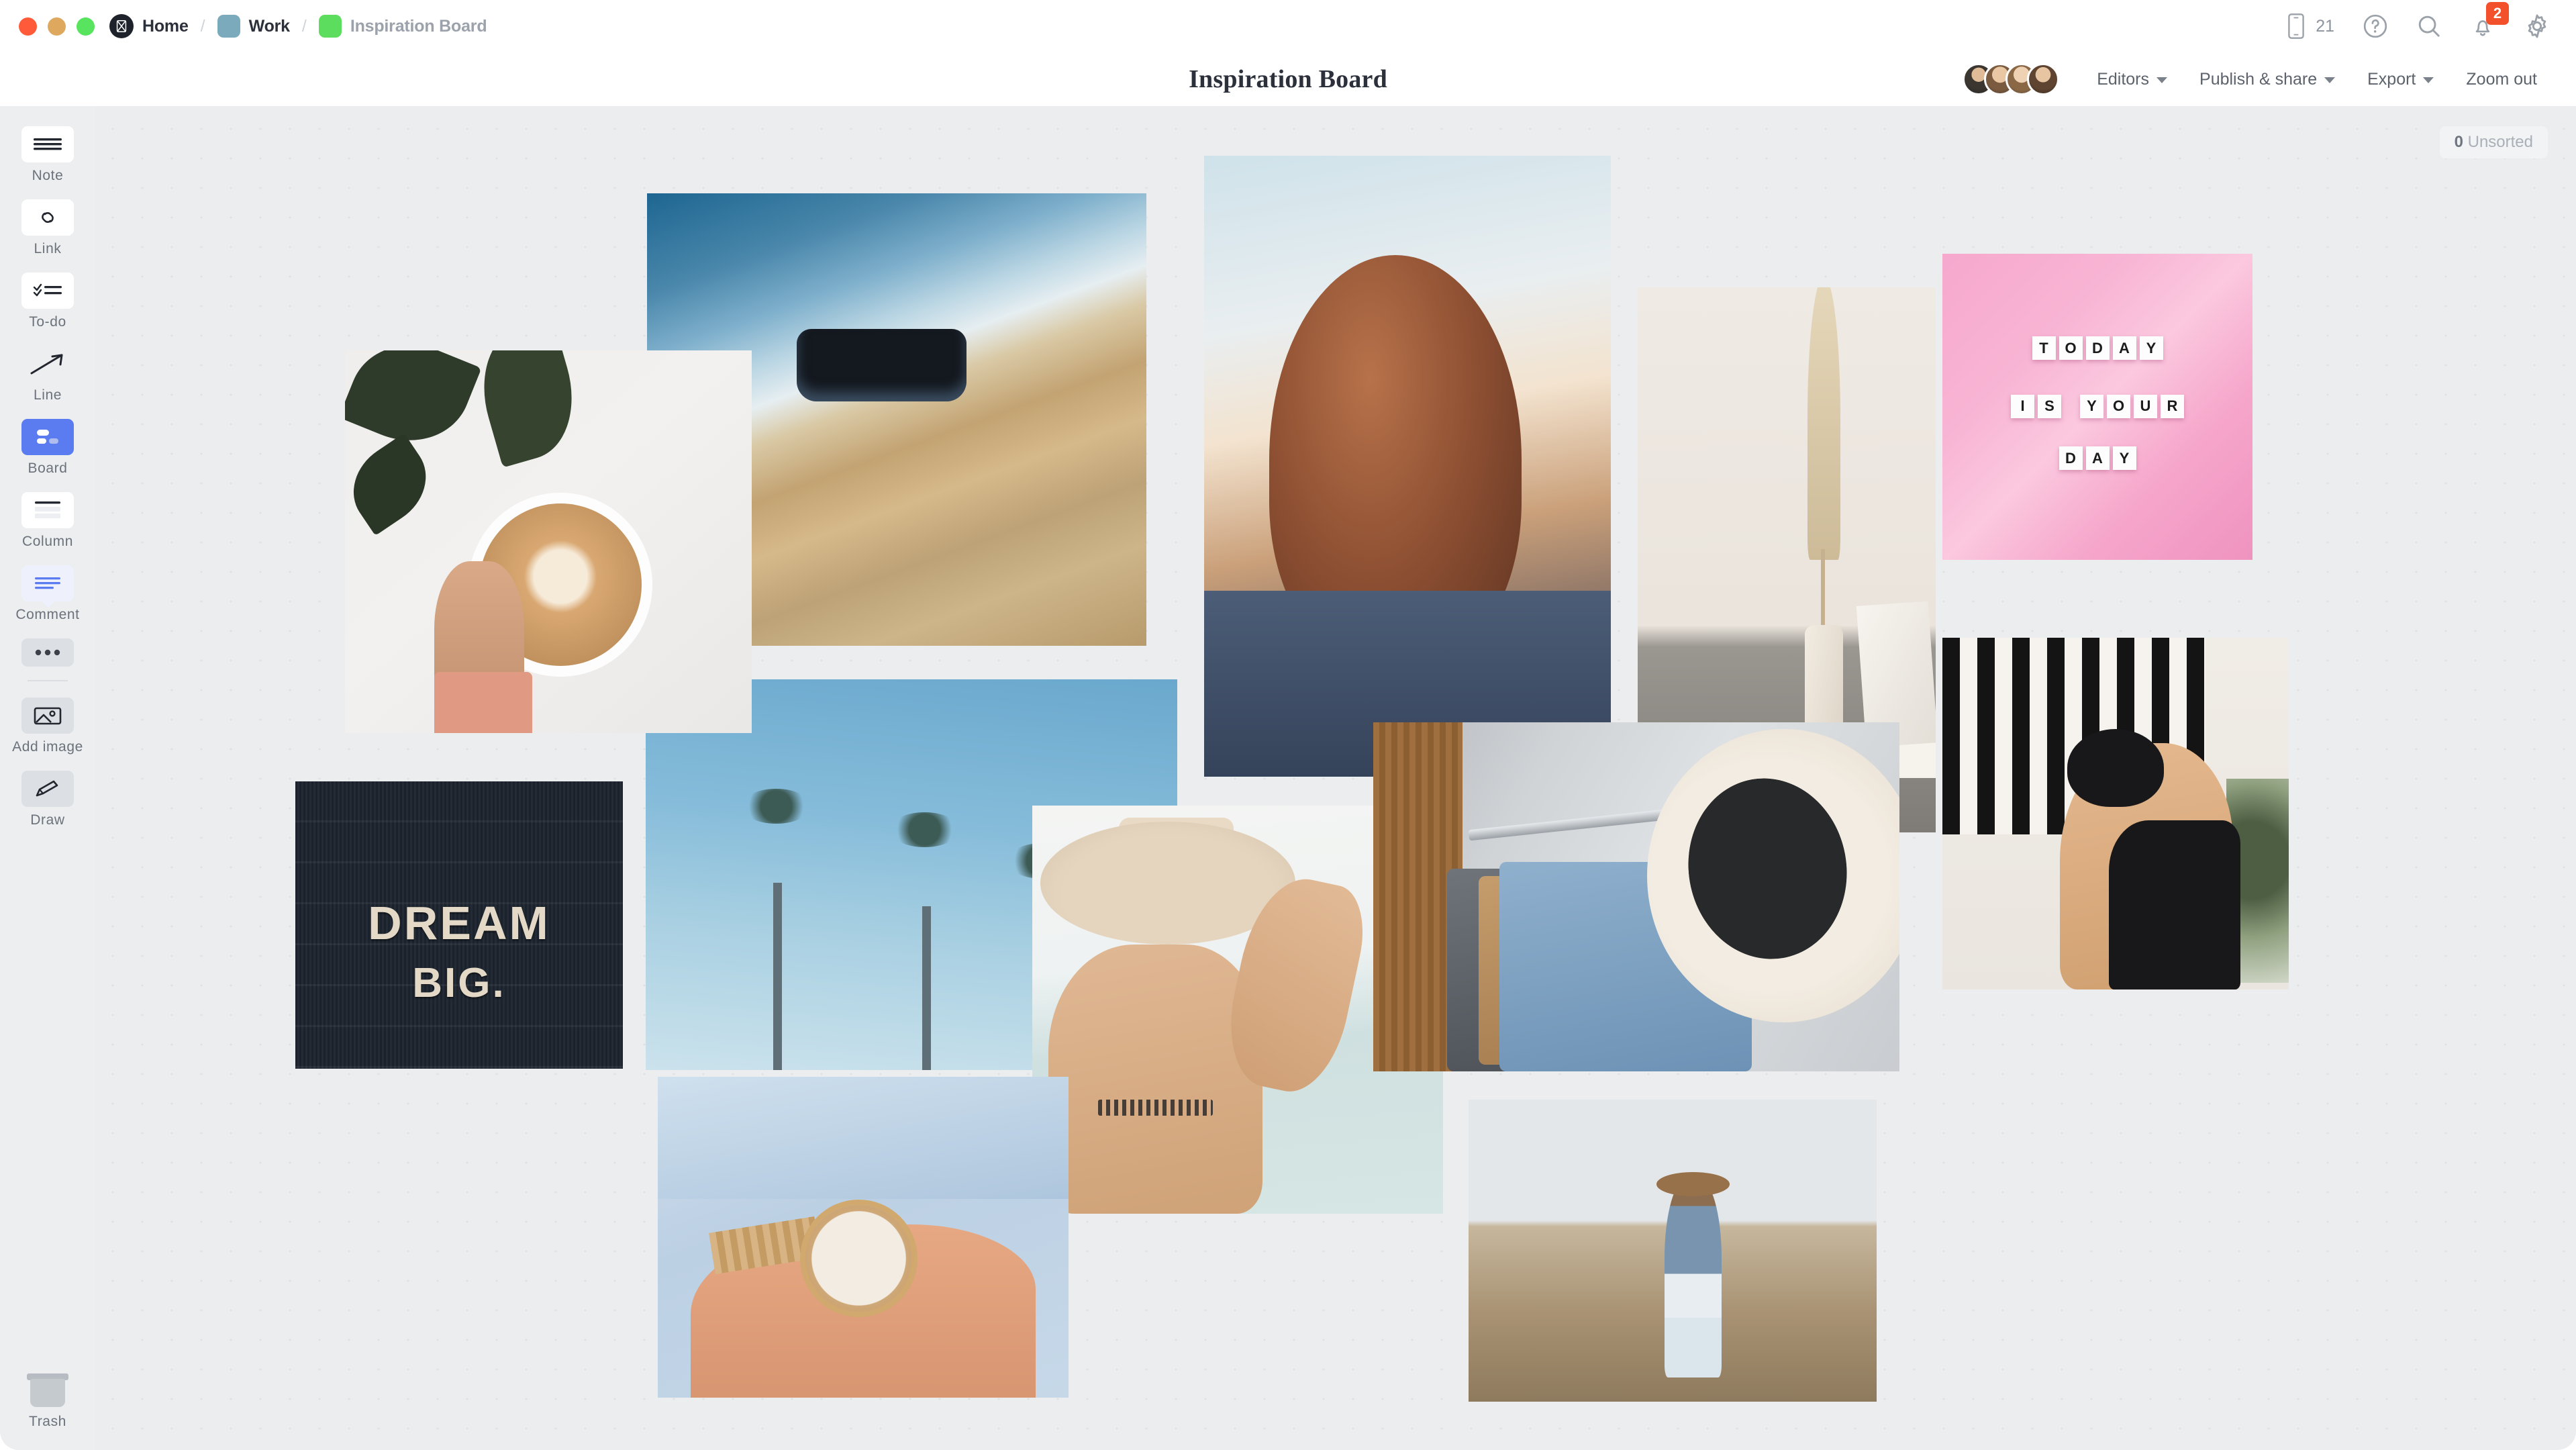  What do you see at coordinates (2115, 813) in the screenshot?
I see `image-striped-awning` at bounding box center [2115, 813].